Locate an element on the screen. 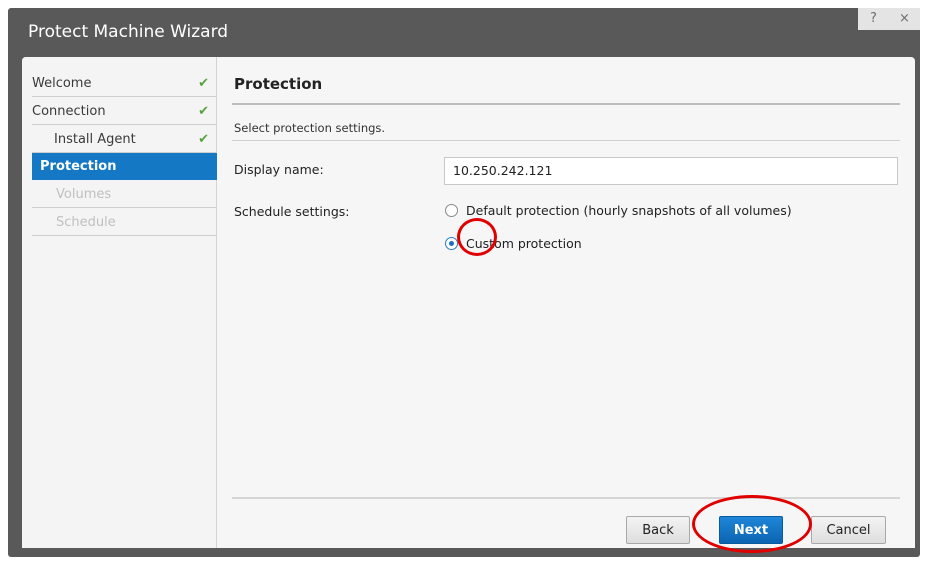 This screenshot has width=925, height=565. next-button: Next is located at coordinates (751, 530).